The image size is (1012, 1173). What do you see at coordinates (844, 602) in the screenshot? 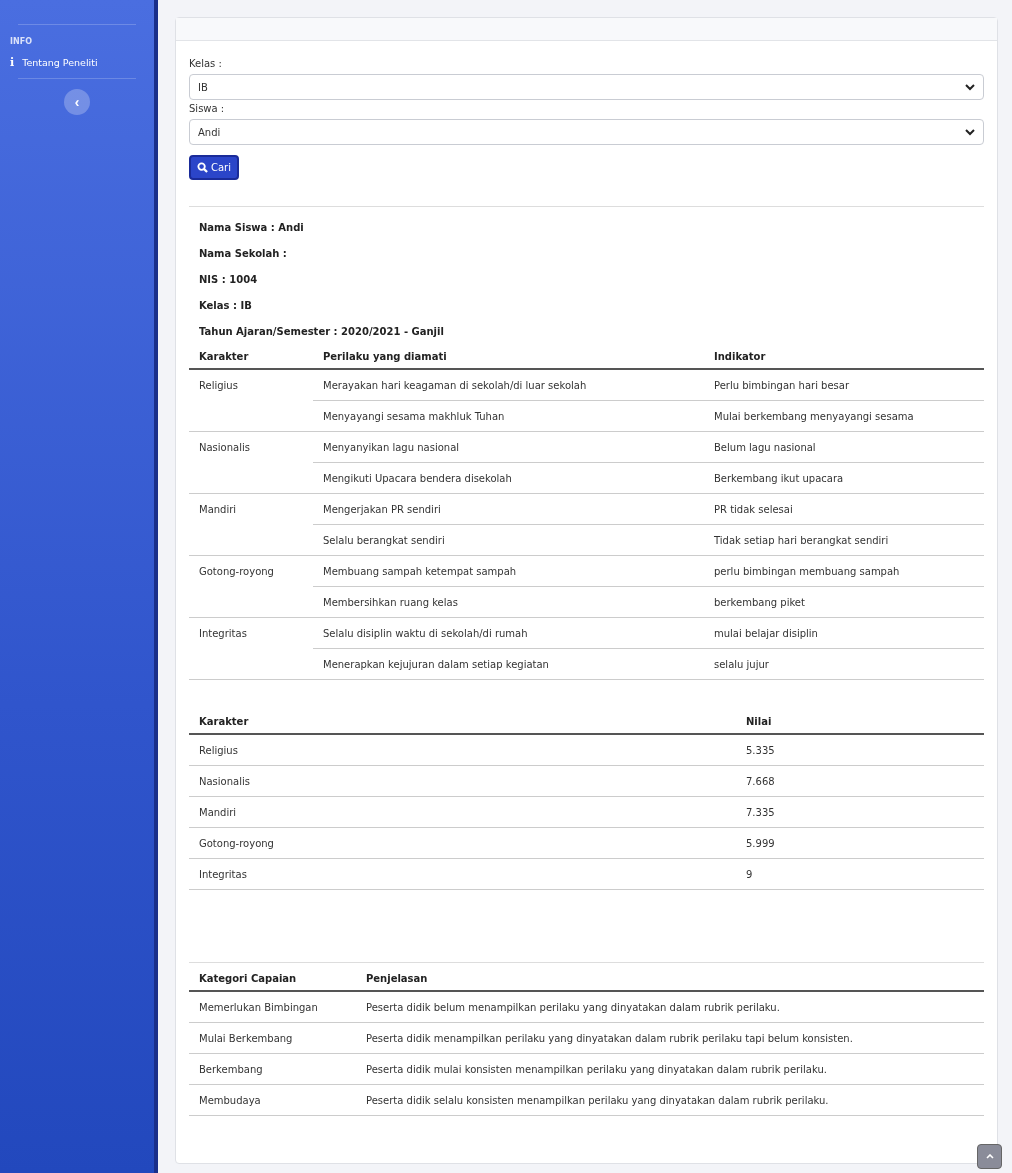
I see `table-cell: berkembang piket` at bounding box center [844, 602].